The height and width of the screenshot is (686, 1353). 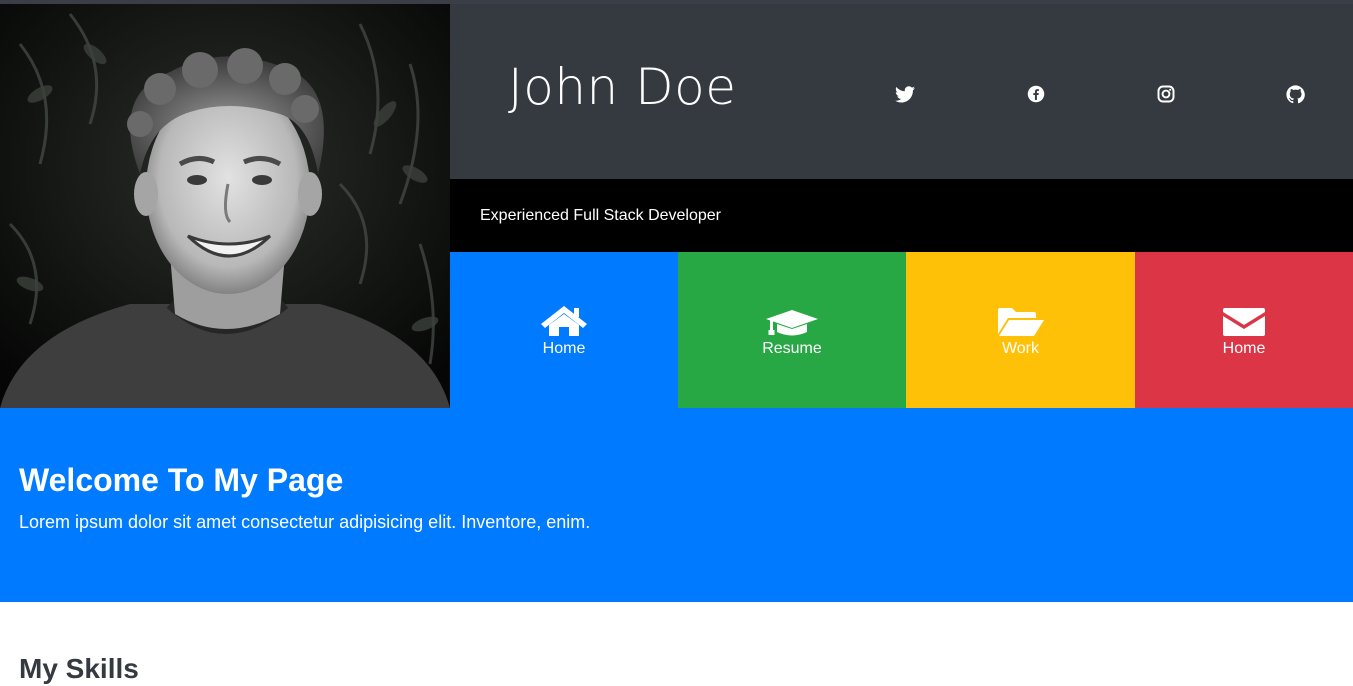 I want to click on folder-open-icon, so click(x=1020, y=319).